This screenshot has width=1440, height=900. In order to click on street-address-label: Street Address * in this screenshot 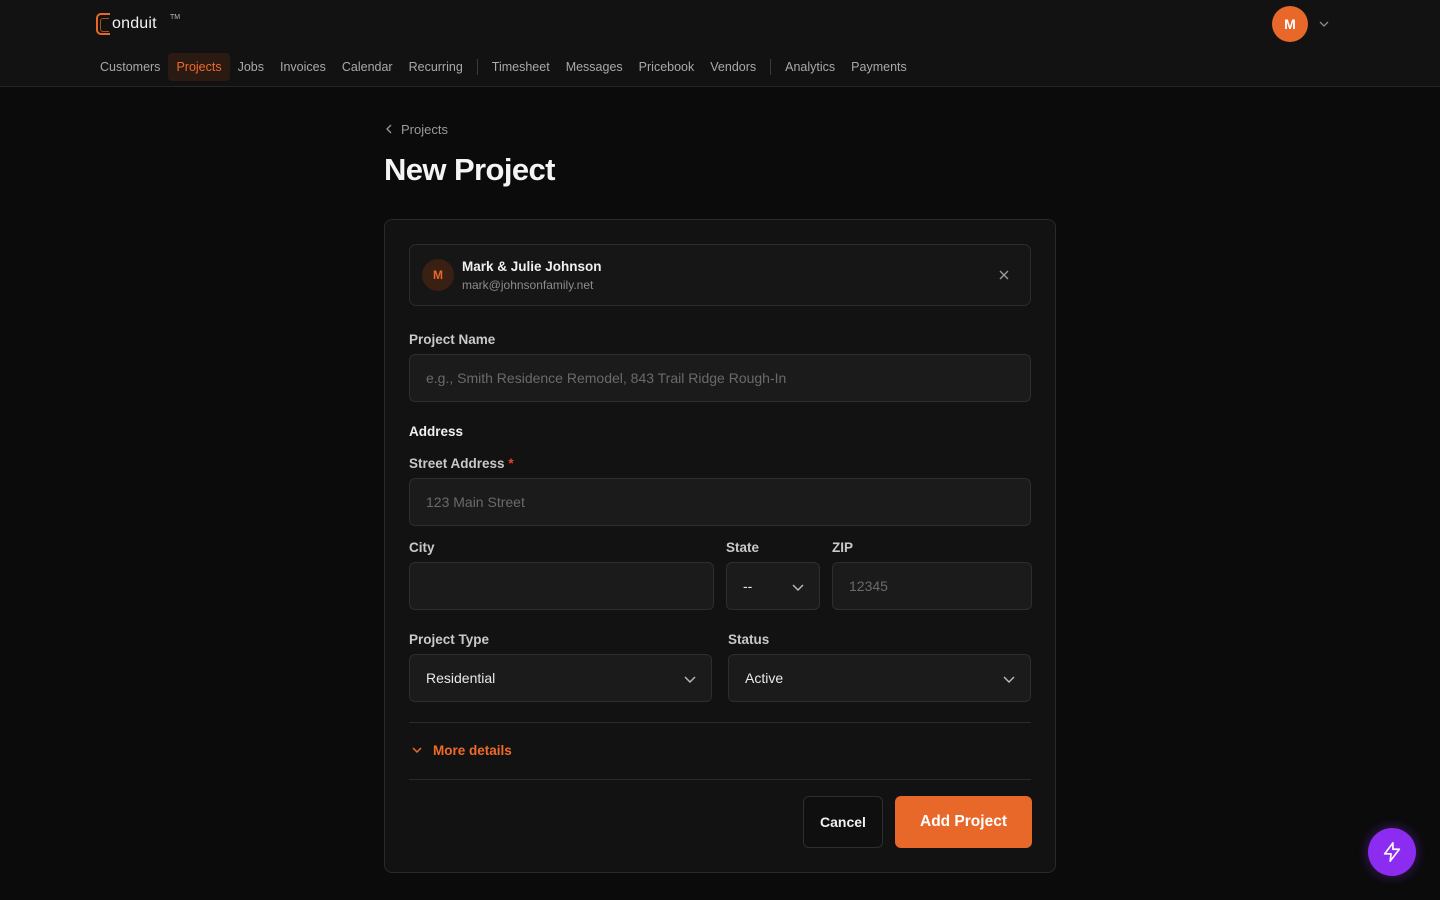, I will do `click(461, 463)`.